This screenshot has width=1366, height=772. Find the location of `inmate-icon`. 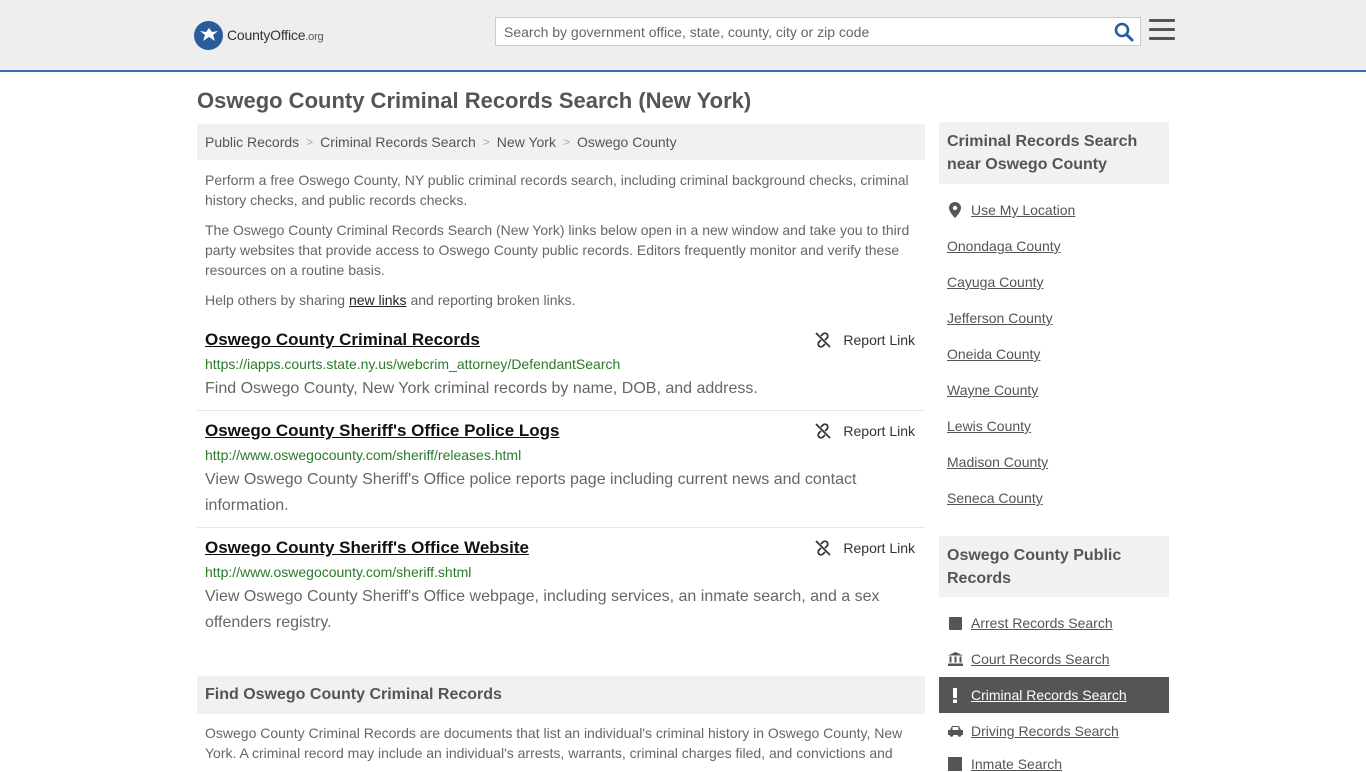

inmate-icon is located at coordinates (955, 764).